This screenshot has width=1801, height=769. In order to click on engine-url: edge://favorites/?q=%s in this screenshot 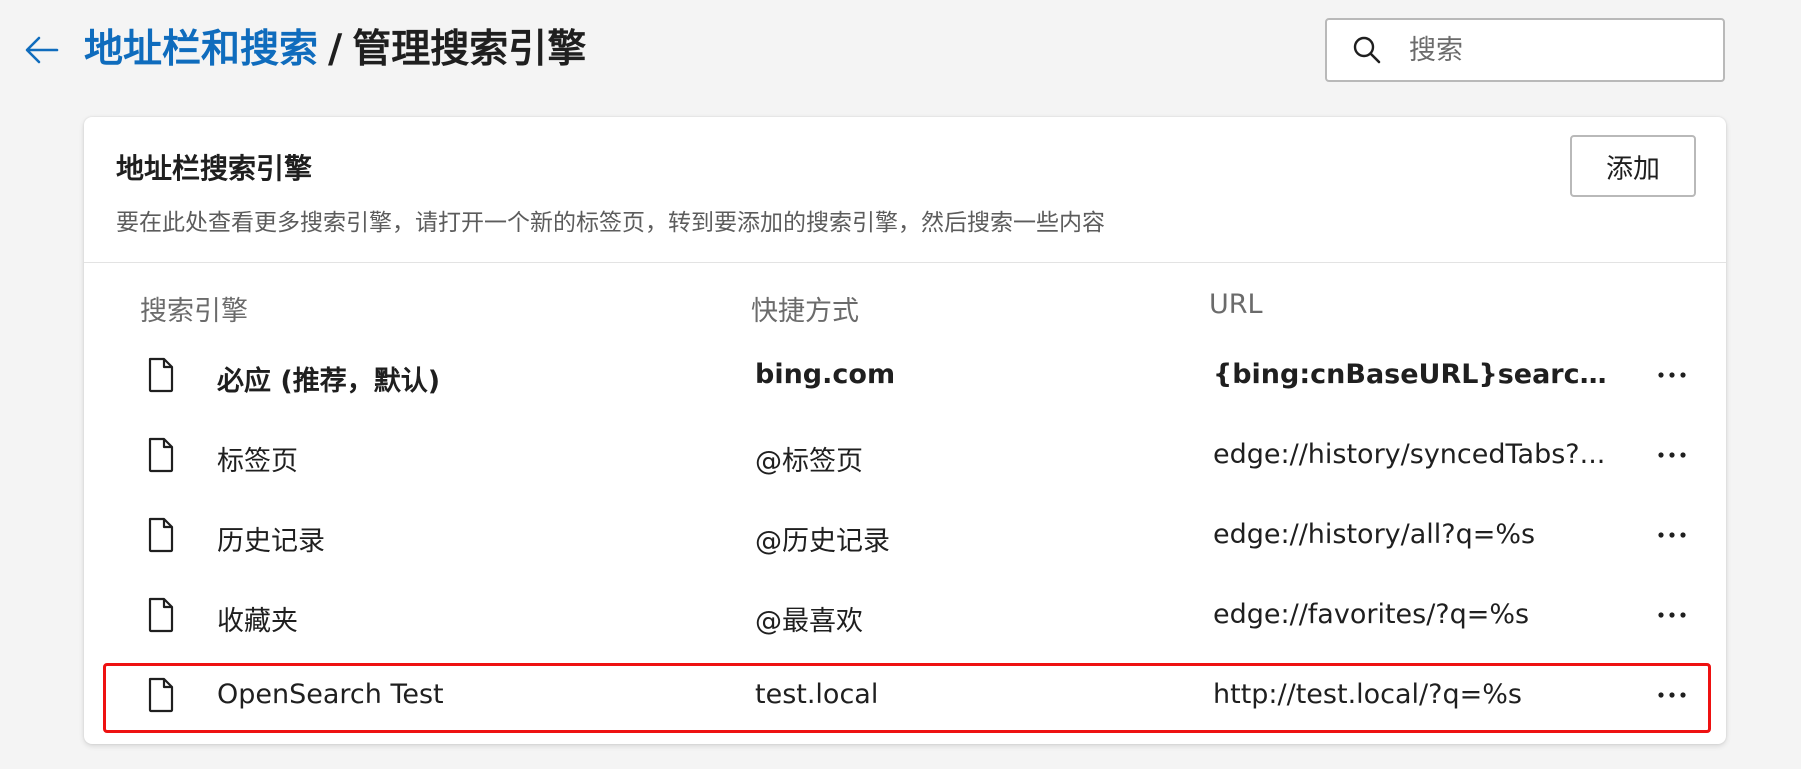, I will do `click(1371, 614)`.